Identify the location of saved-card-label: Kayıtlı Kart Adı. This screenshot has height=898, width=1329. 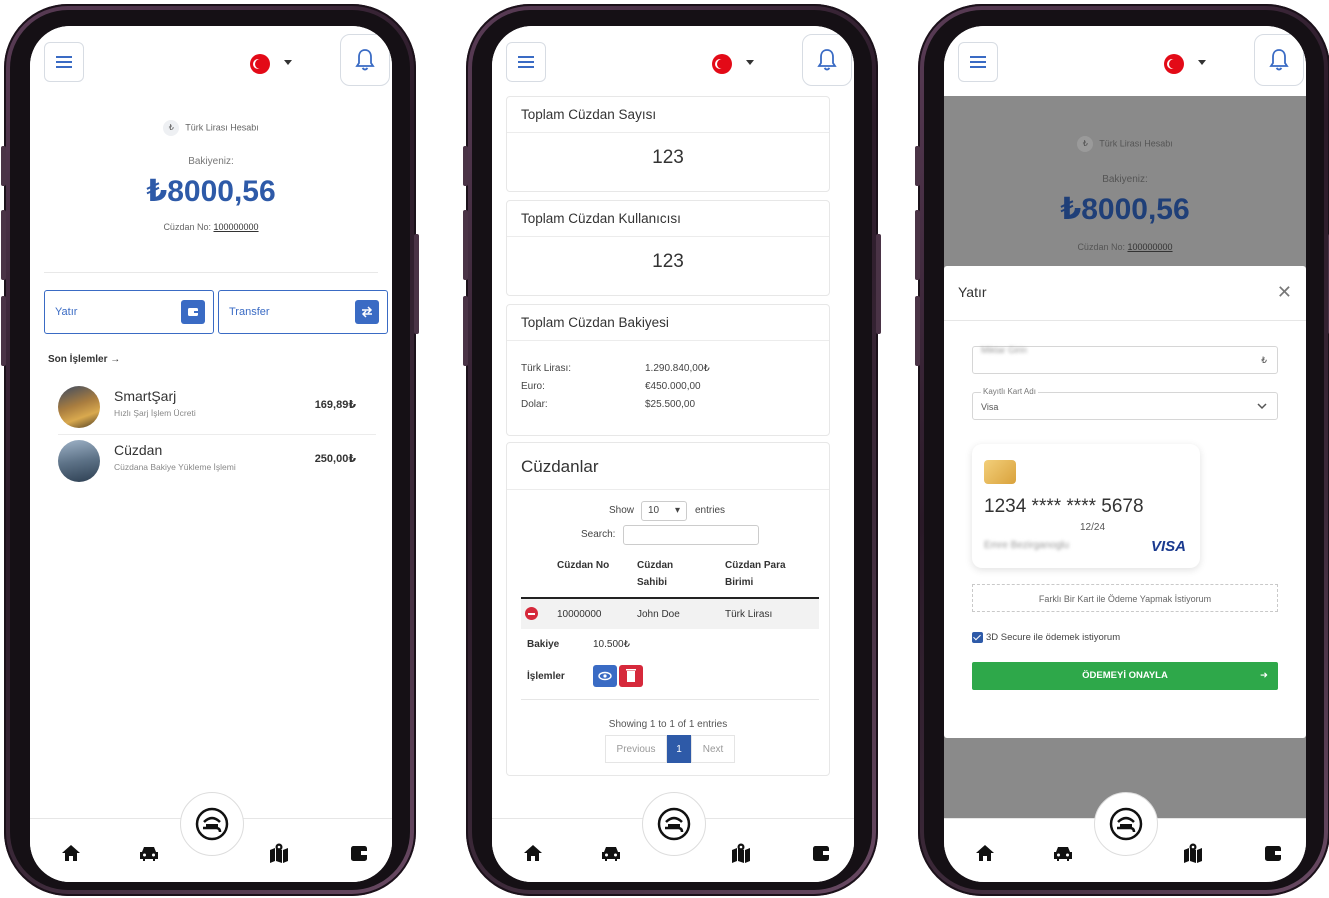
(1009, 391).